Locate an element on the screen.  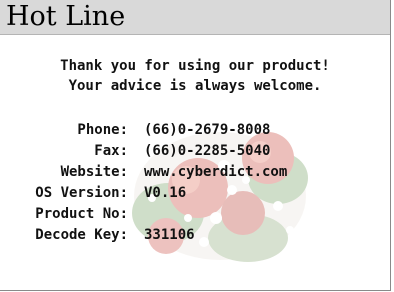
decode-key-label: Decode Key: is located at coordinates (81, 235).